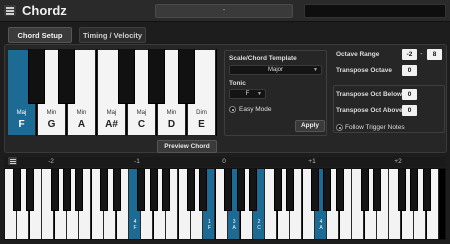  I want to click on key-label: 4A, so click(321, 225).